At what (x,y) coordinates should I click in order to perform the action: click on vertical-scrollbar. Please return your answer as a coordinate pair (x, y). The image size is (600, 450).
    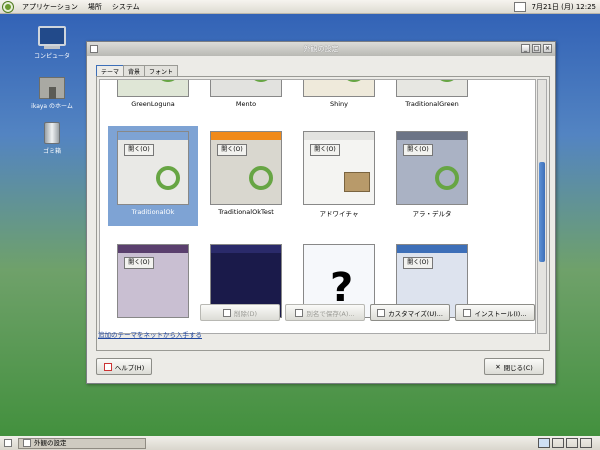
    Looking at the image, I should click on (542, 206).